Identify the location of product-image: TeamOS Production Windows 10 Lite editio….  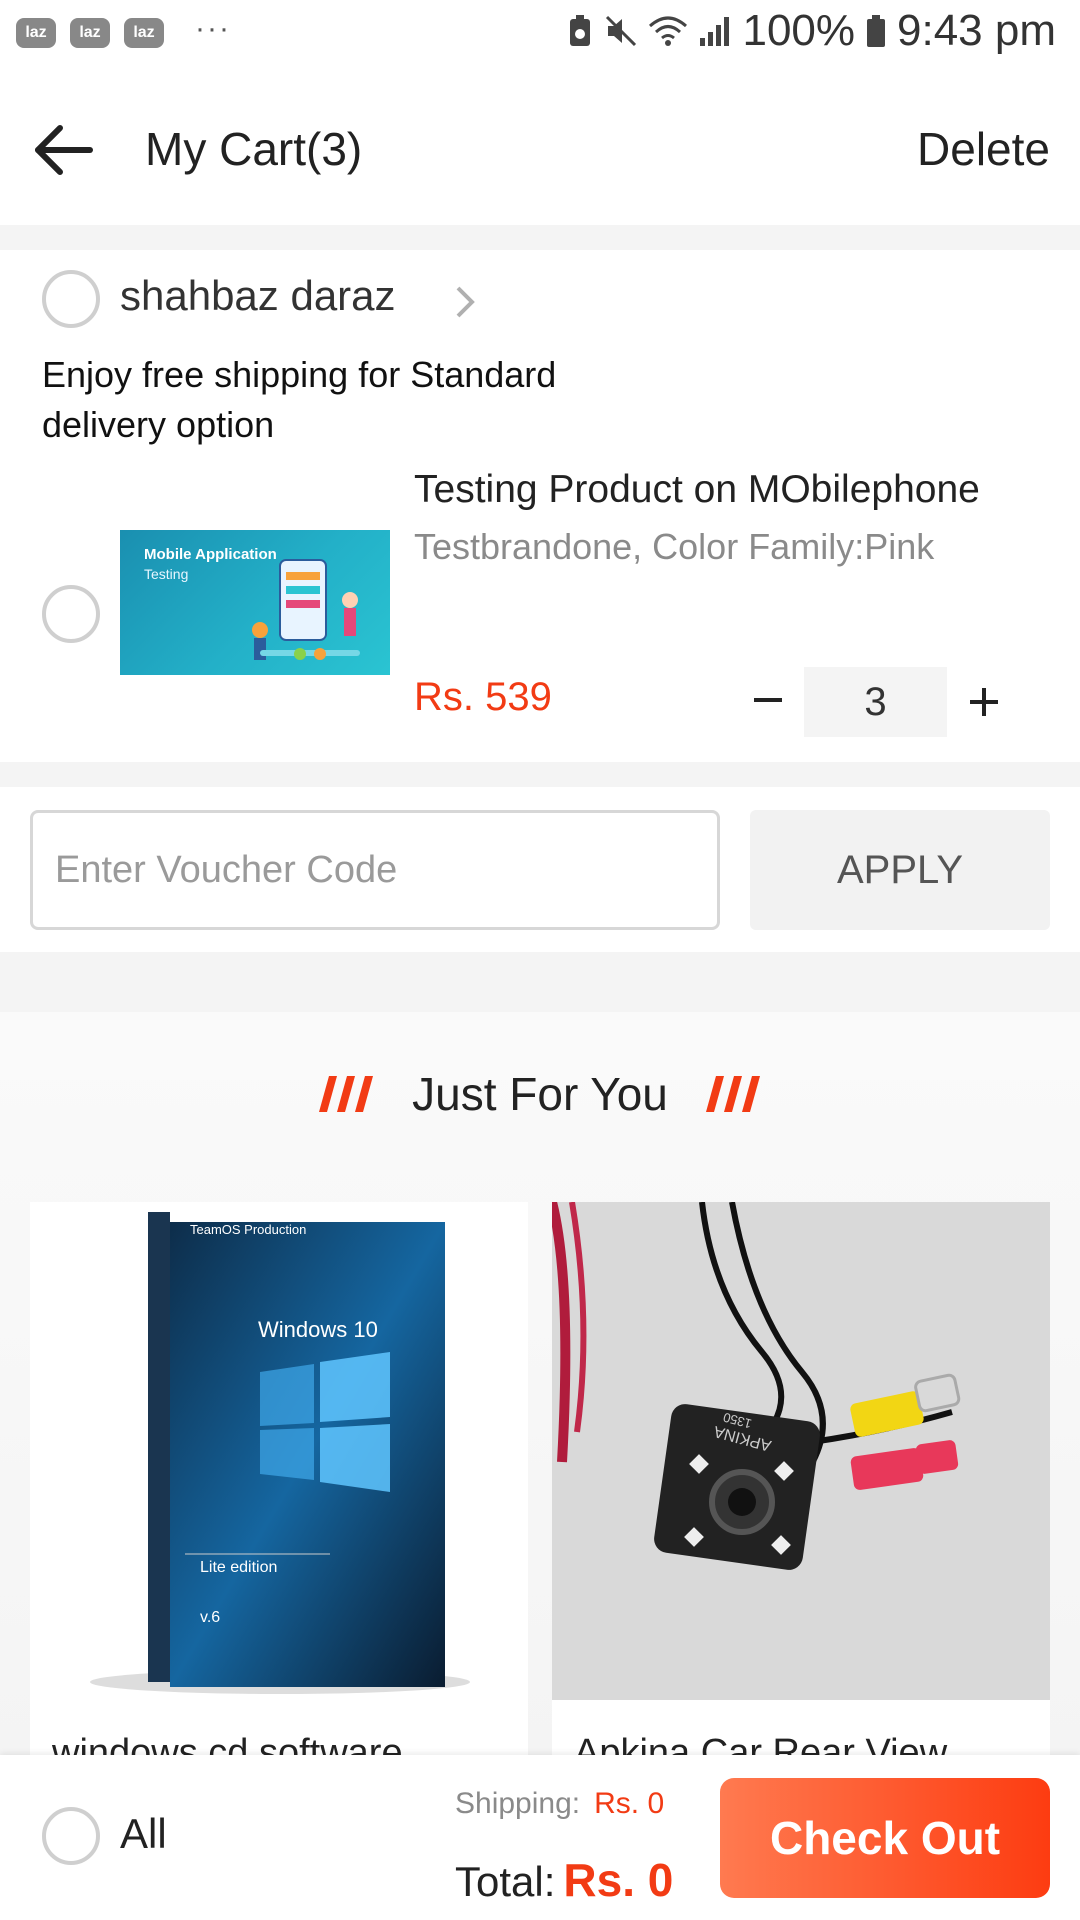
(279, 1451).